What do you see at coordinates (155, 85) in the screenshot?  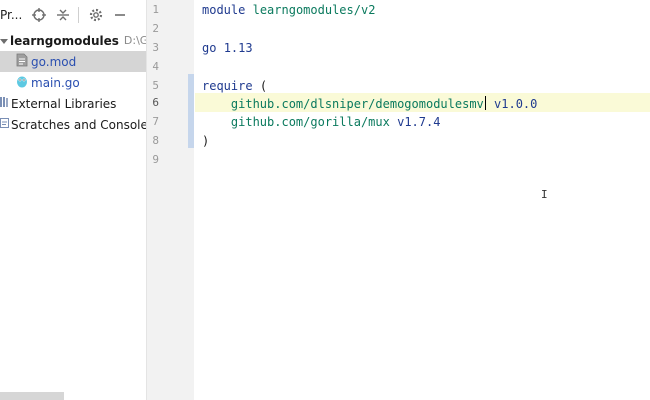 I see `line-number: 5` at bounding box center [155, 85].